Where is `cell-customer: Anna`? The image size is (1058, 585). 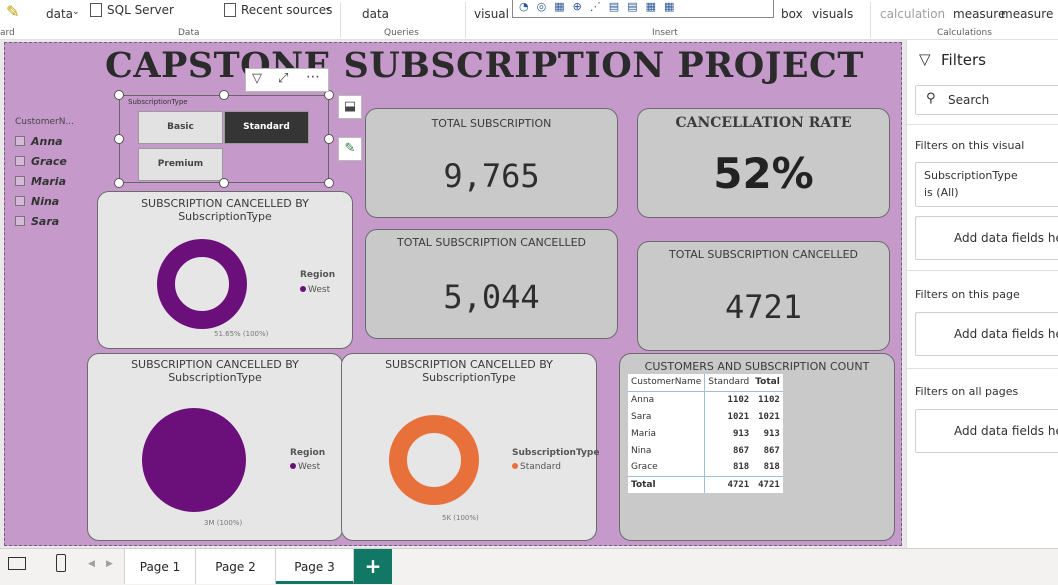 cell-customer: Anna is located at coordinates (667, 399).